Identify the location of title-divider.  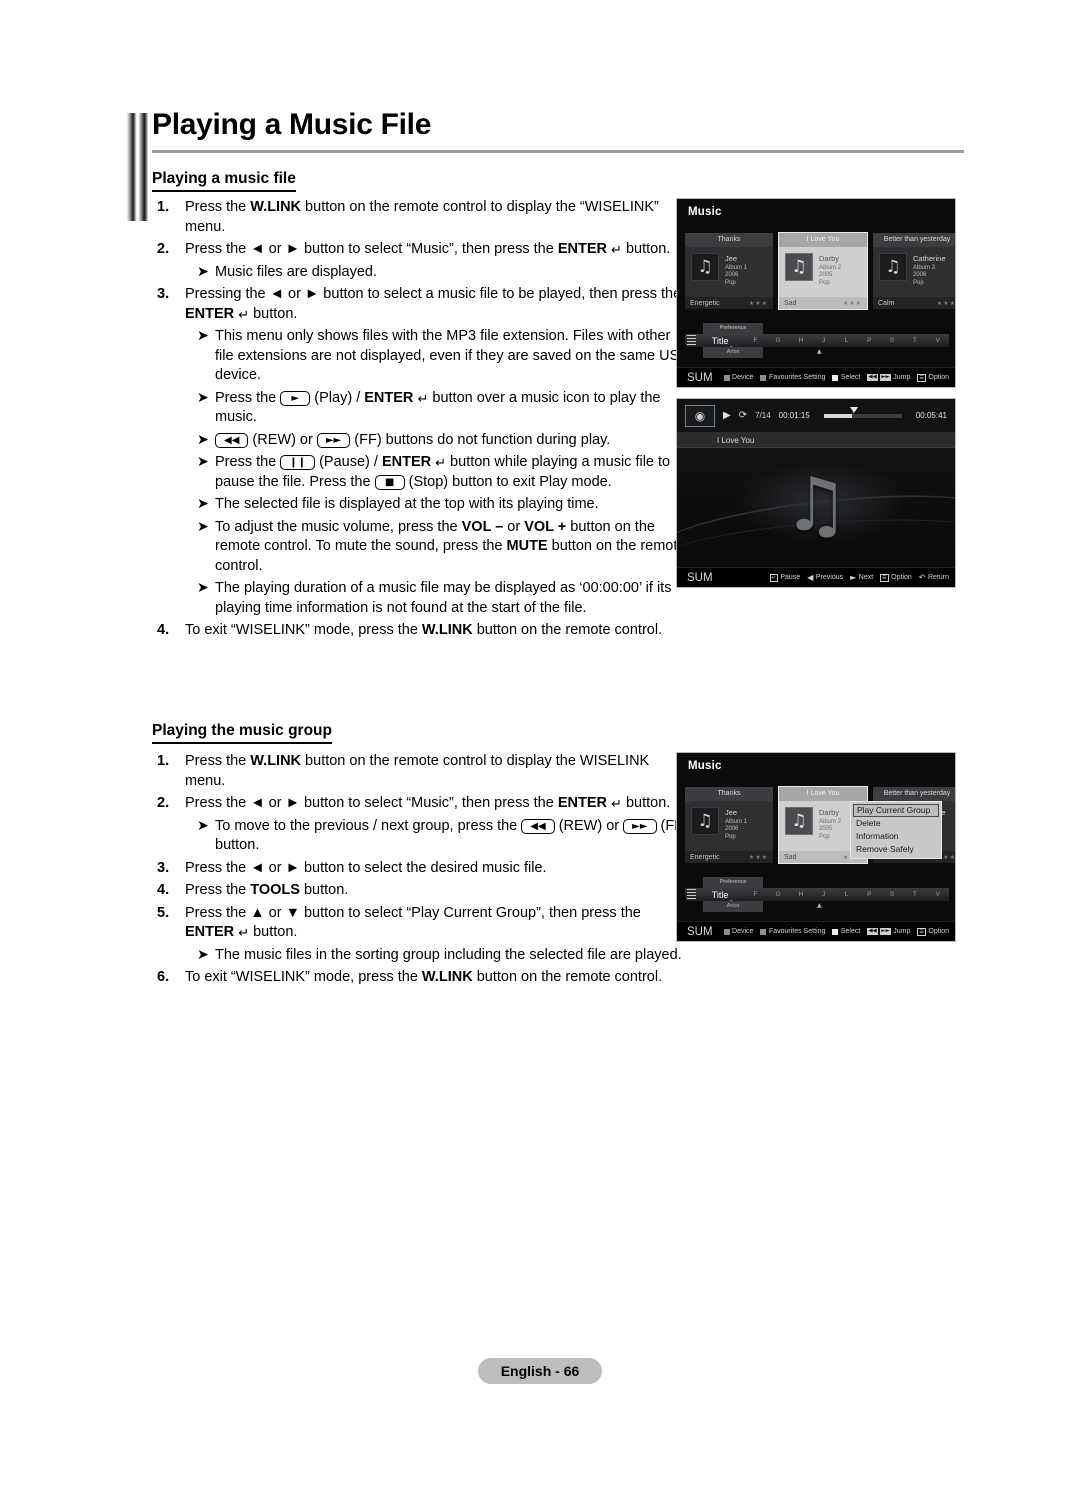
(558, 151).